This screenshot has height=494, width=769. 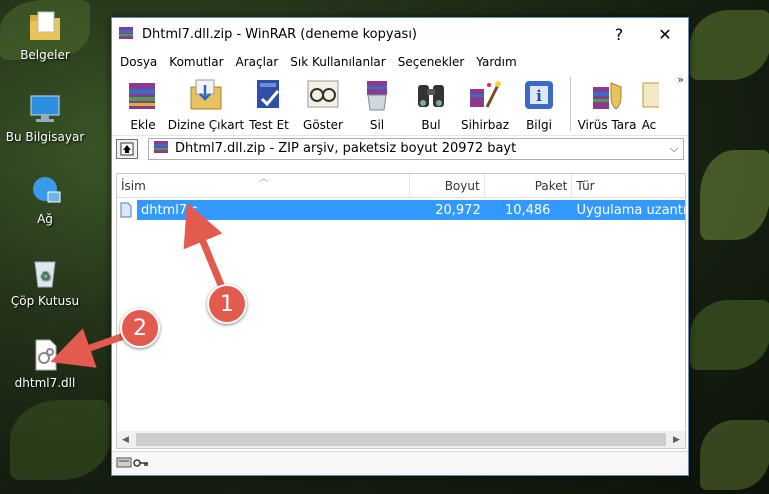 I want to click on step-badge-1: 1, so click(x=227, y=304).